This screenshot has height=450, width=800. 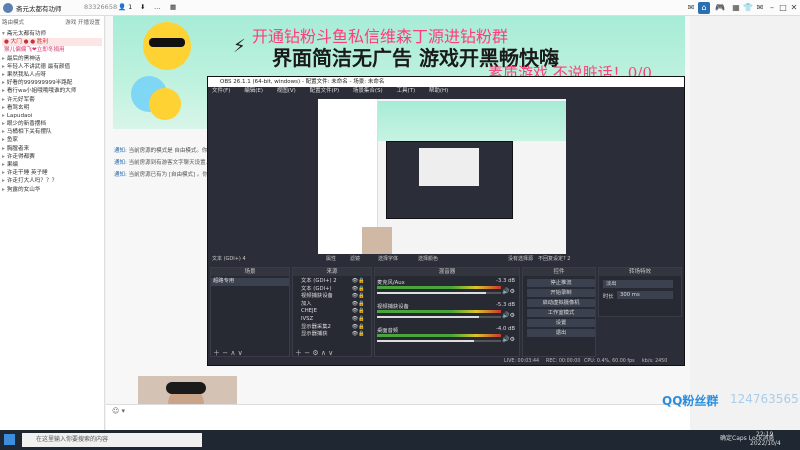 I want to click on scene-add-remove-controls: ＋ − ∧ ∨, so click(x=228, y=353).